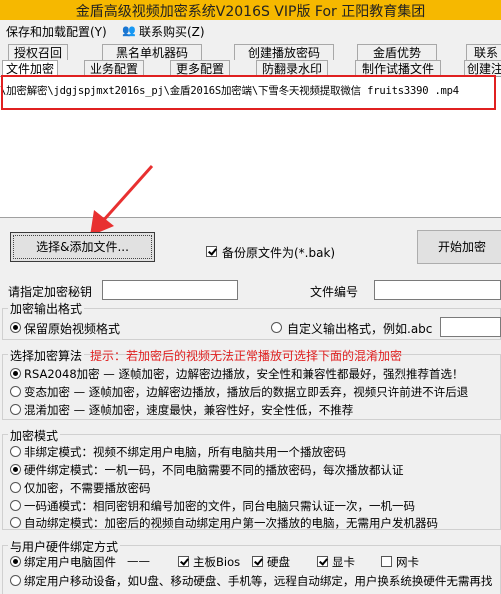 The width and height of the screenshot is (501, 594). What do you see at coordinates (170, 290) in the screenshot?
I see `password-input` at bounding box center [170, 290].